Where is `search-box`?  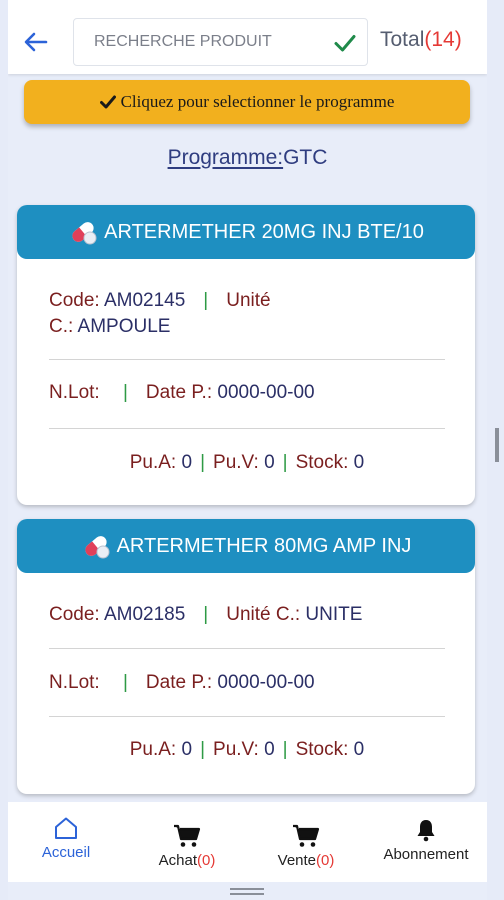
search-box is located at coordinates (220, 42).